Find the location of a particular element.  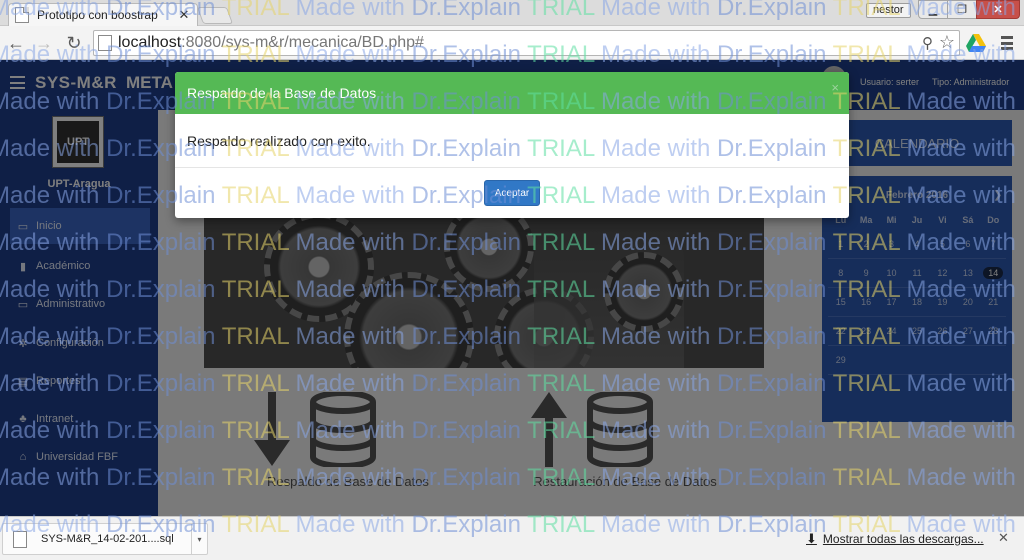

accept-button: Aceptar is located at coordinates (512, 193).